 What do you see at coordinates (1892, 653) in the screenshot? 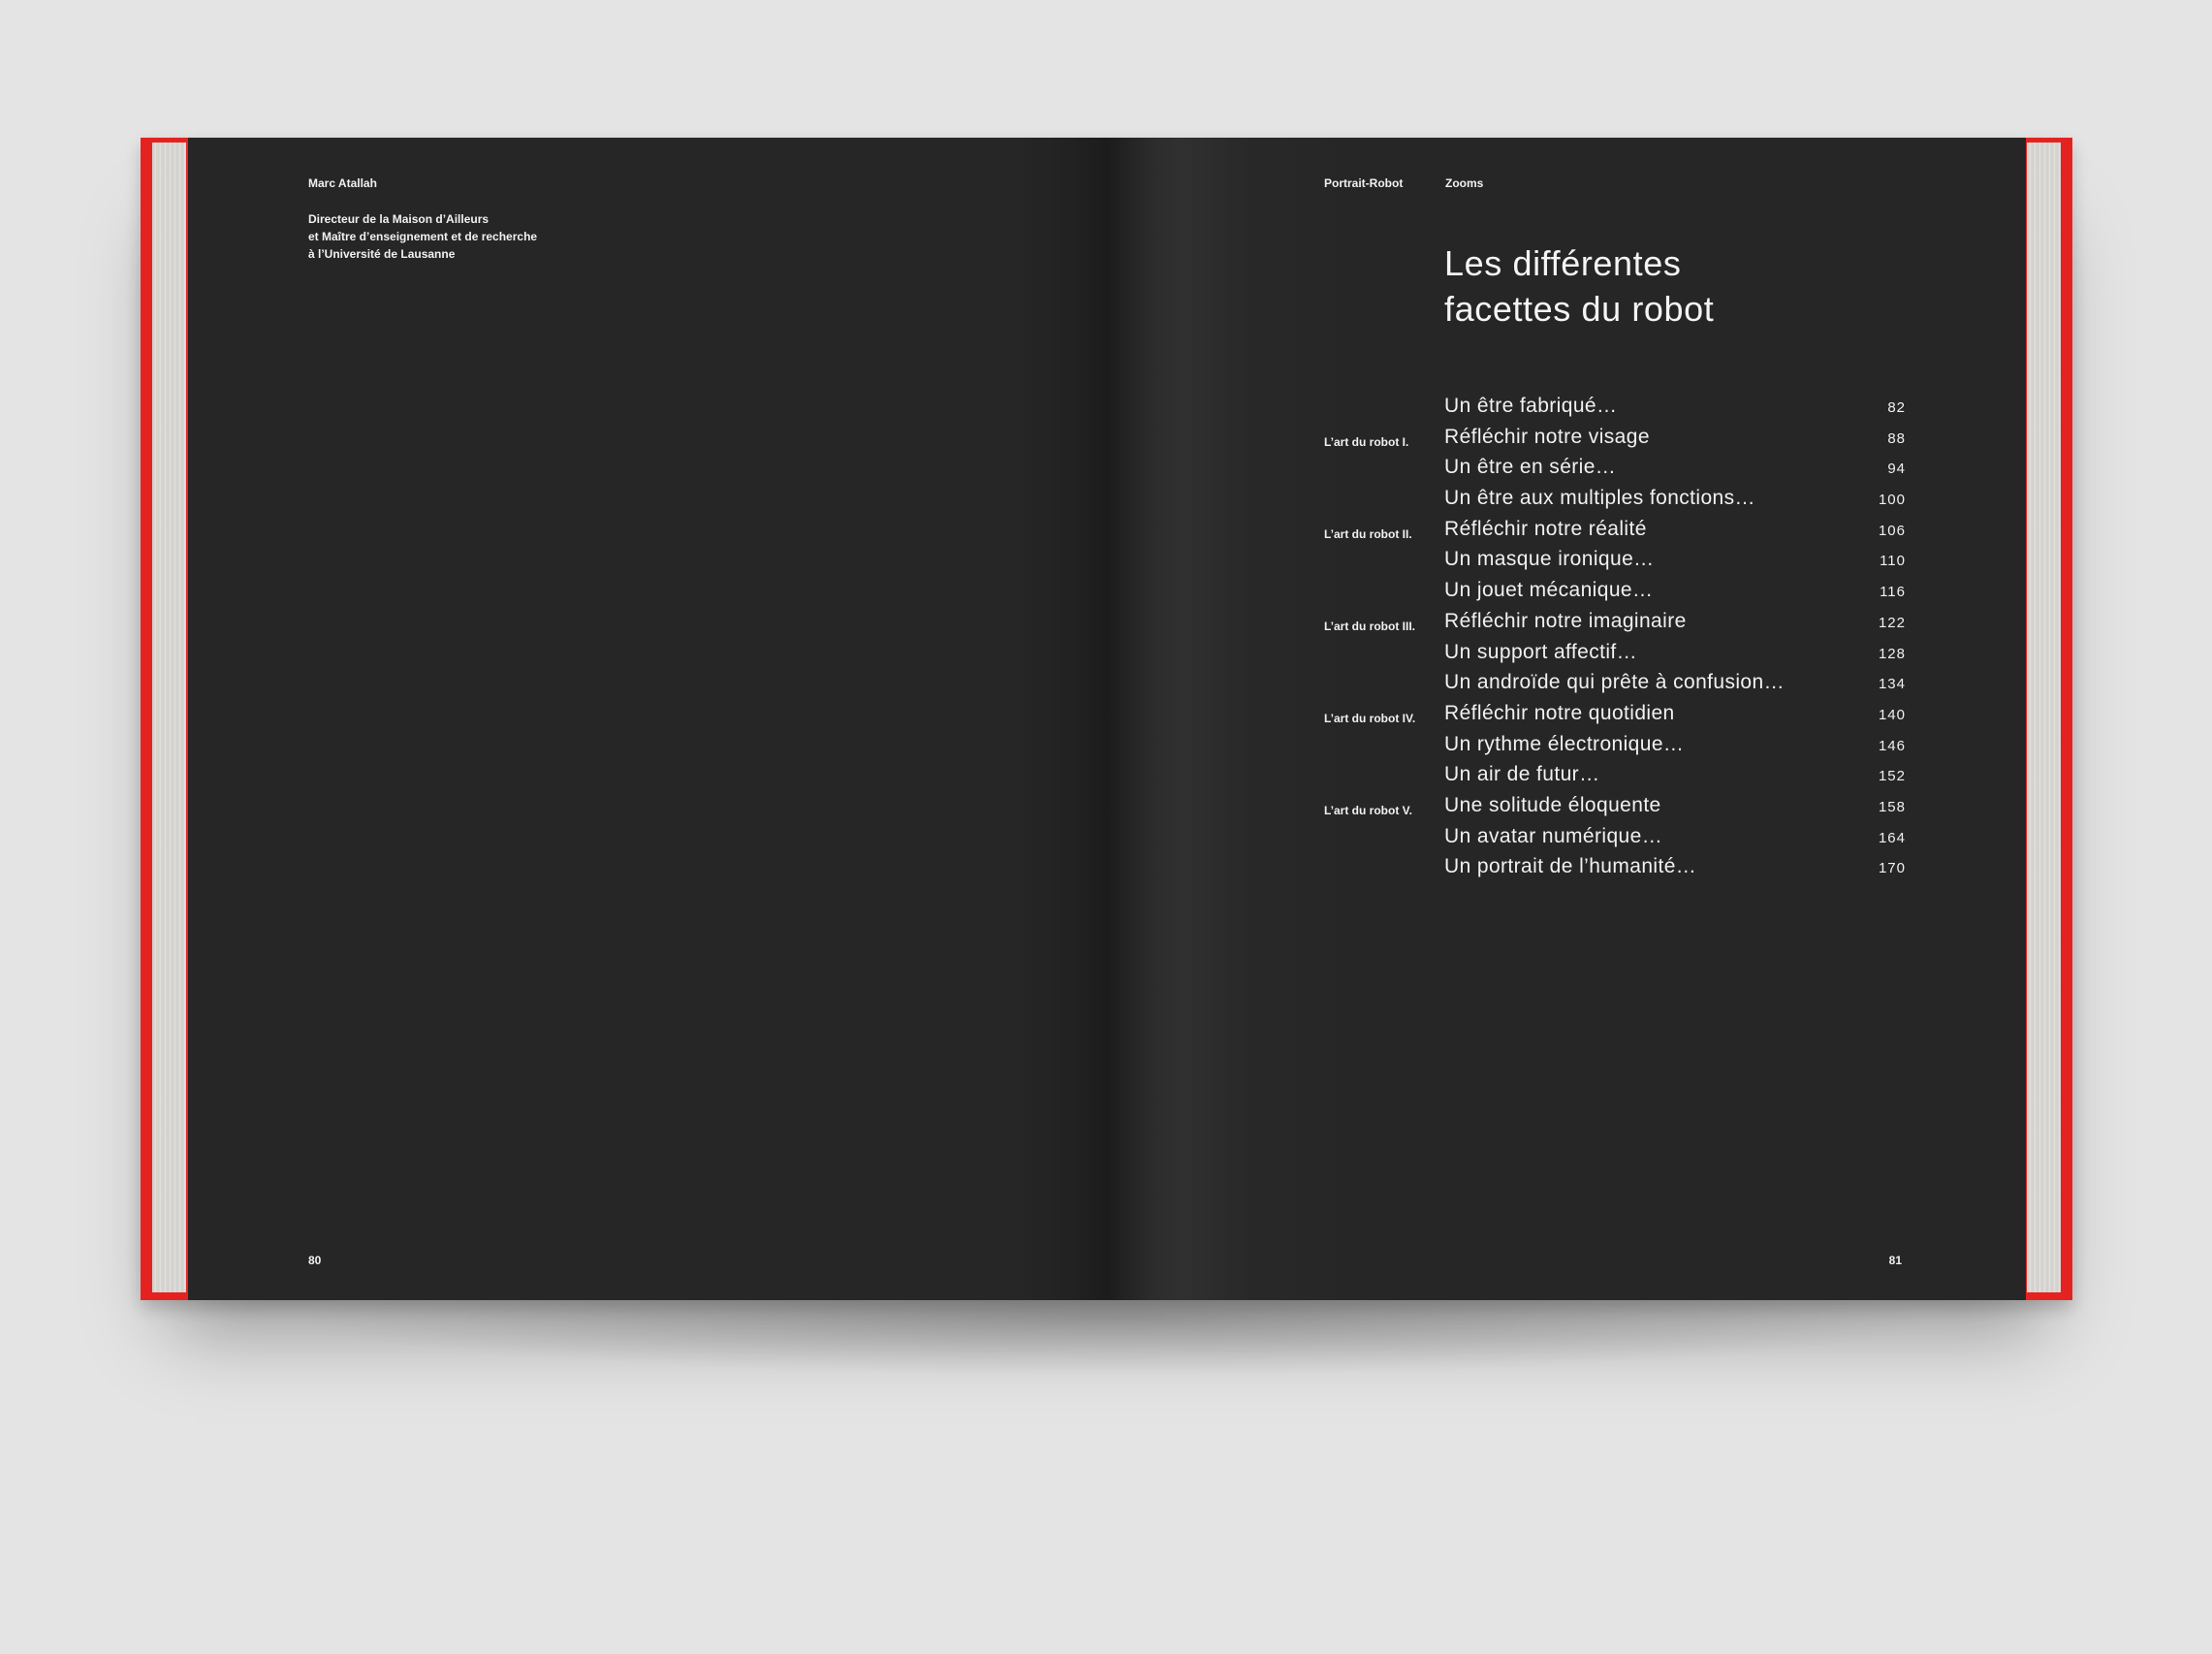
I see `toc-page-number: 128` at bounding box center [1892, 653].